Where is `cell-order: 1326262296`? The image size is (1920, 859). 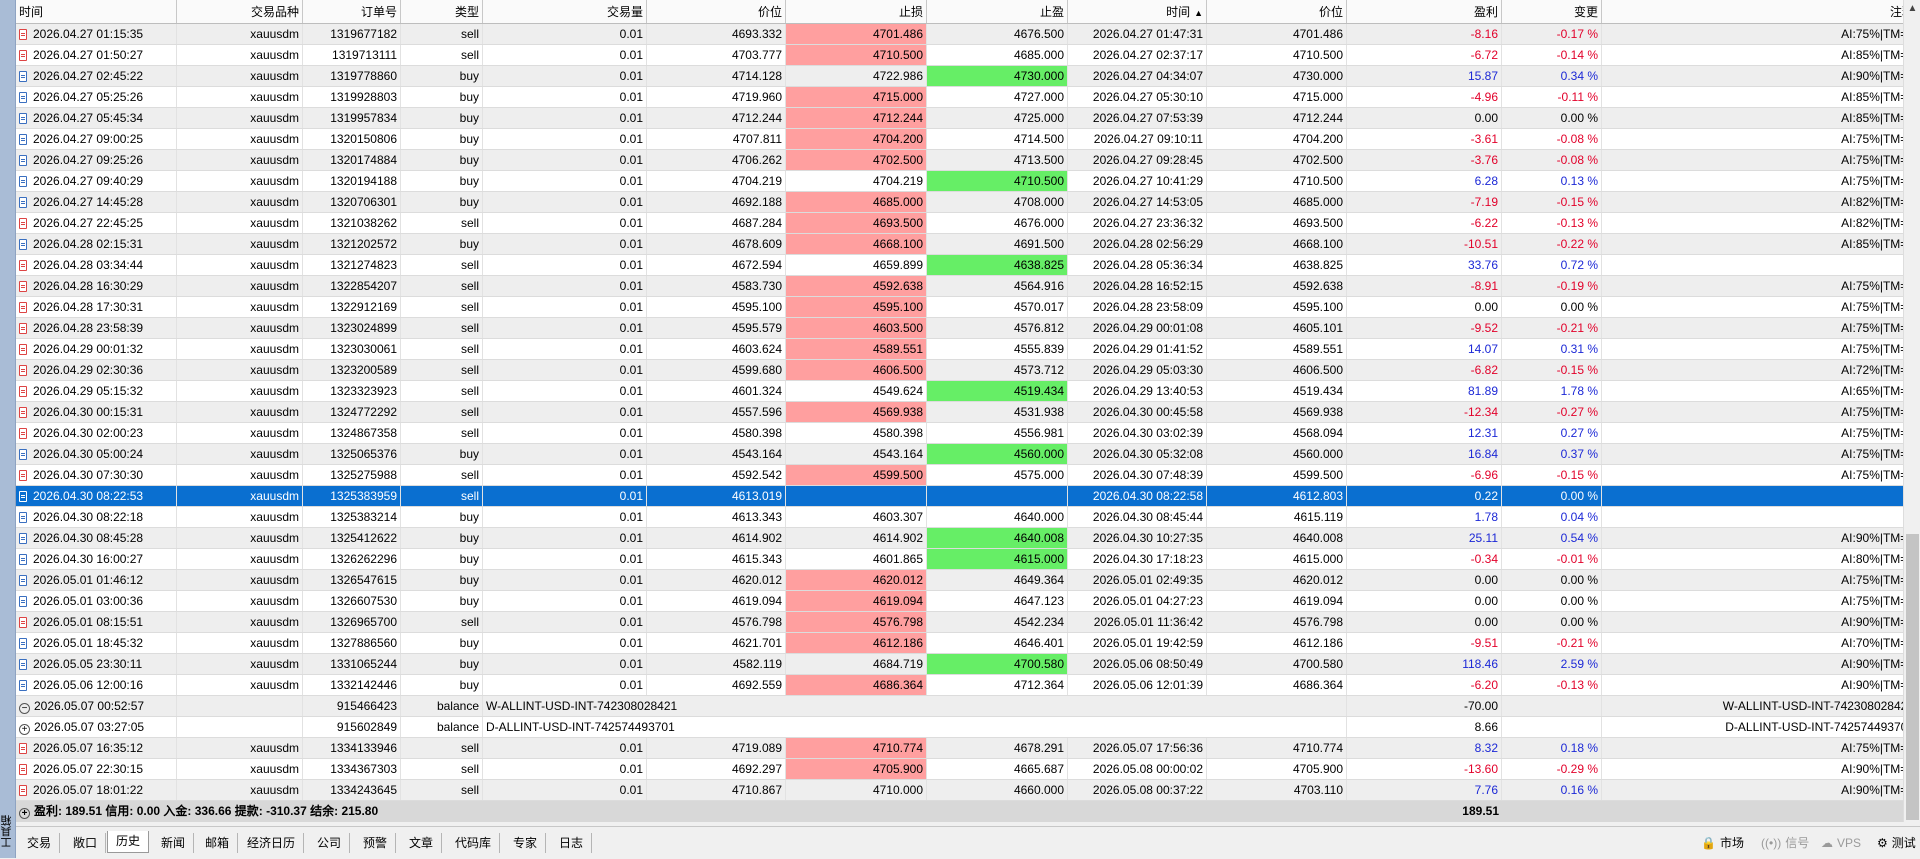 cell-order: 1326262296 is located at coordinates (352, 559).